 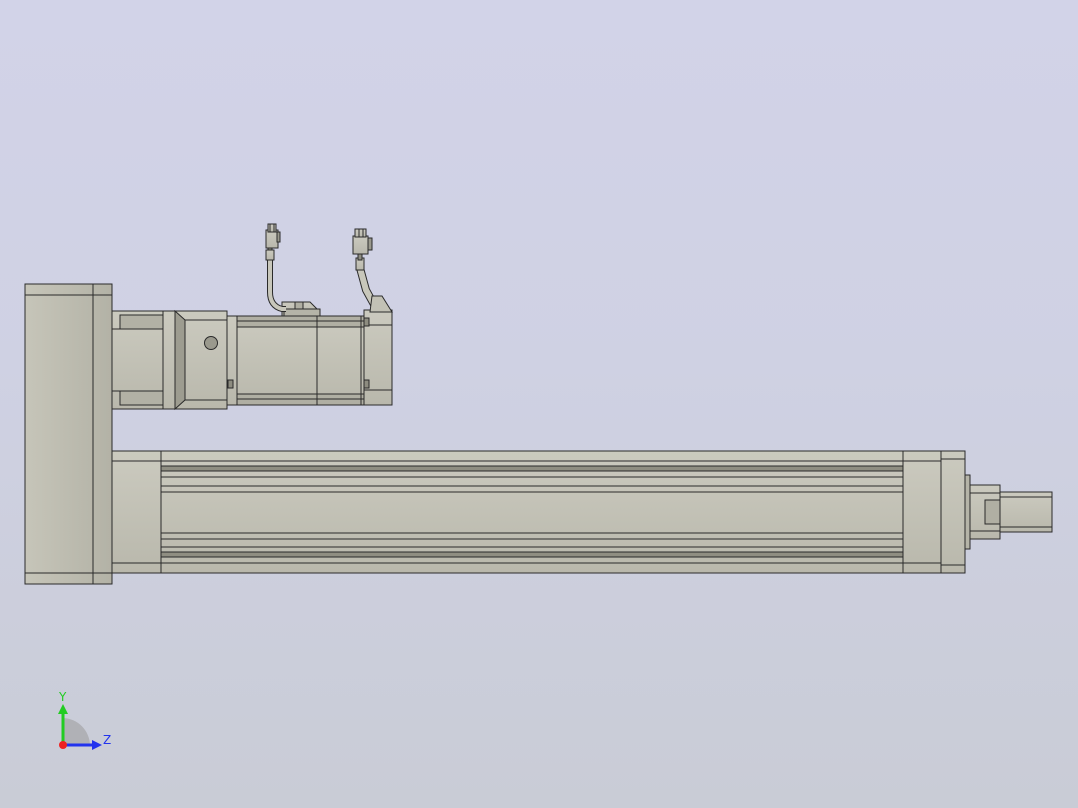 What do you see at coordinates (275, 267) in the screenshot?
I see `motor-cable-left` at bounding box center [275, 267].